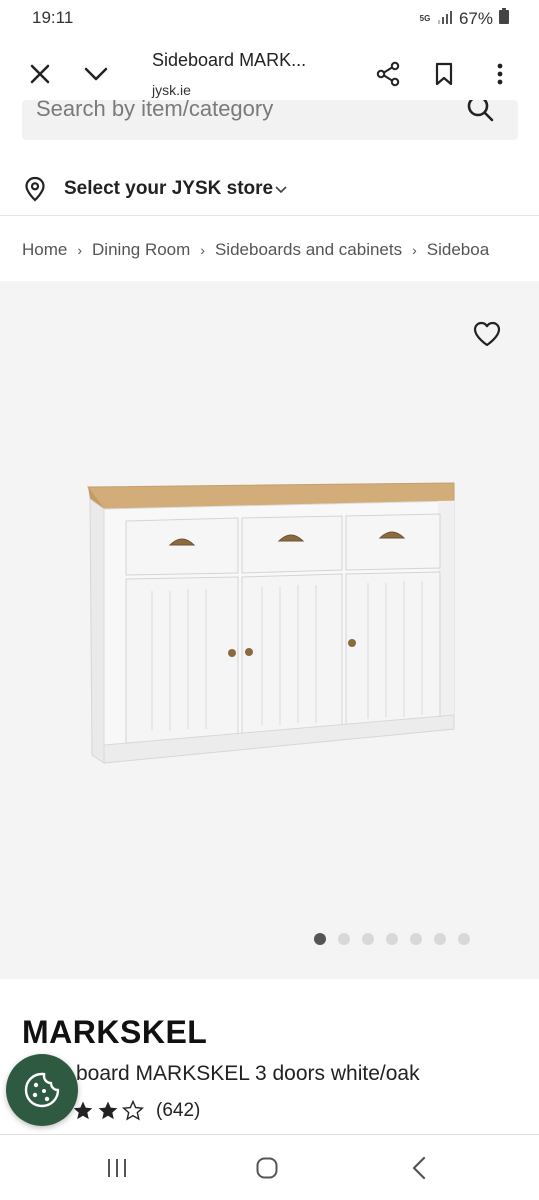 Image resolution: width=539 pixels, height=1200 pixels. What do you see at coordinates (35, 191) in the screenshot?
I see `location-pin-icon` at bounding box center [35, 191].